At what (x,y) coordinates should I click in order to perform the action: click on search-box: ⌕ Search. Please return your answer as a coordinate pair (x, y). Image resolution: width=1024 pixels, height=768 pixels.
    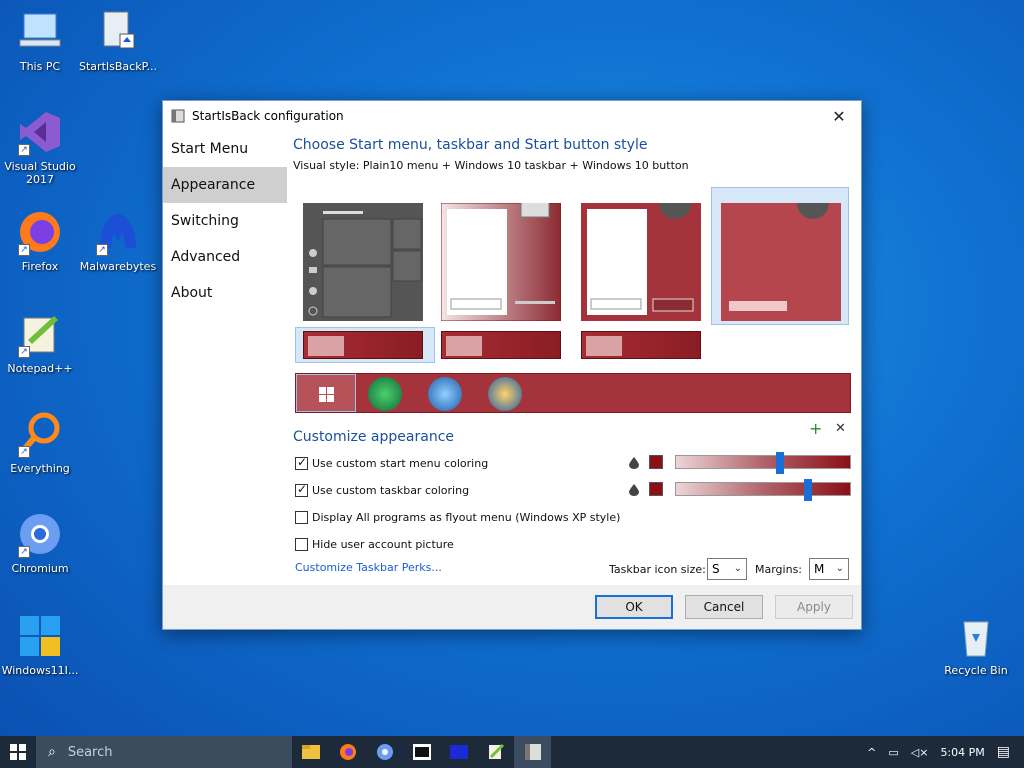
    Looking at the image, I should click on (164, 752).